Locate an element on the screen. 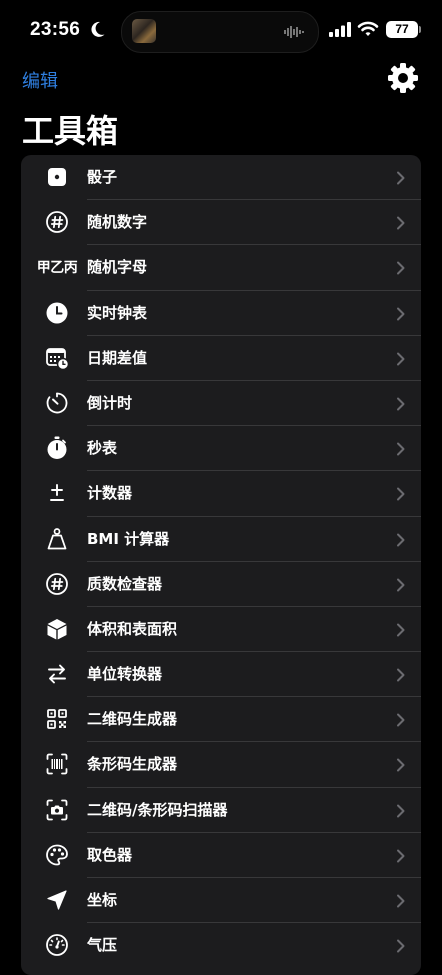 The height and width of the screenshot is (975, 442). tool-label: 坐标 is located at coordinates (102, 900).